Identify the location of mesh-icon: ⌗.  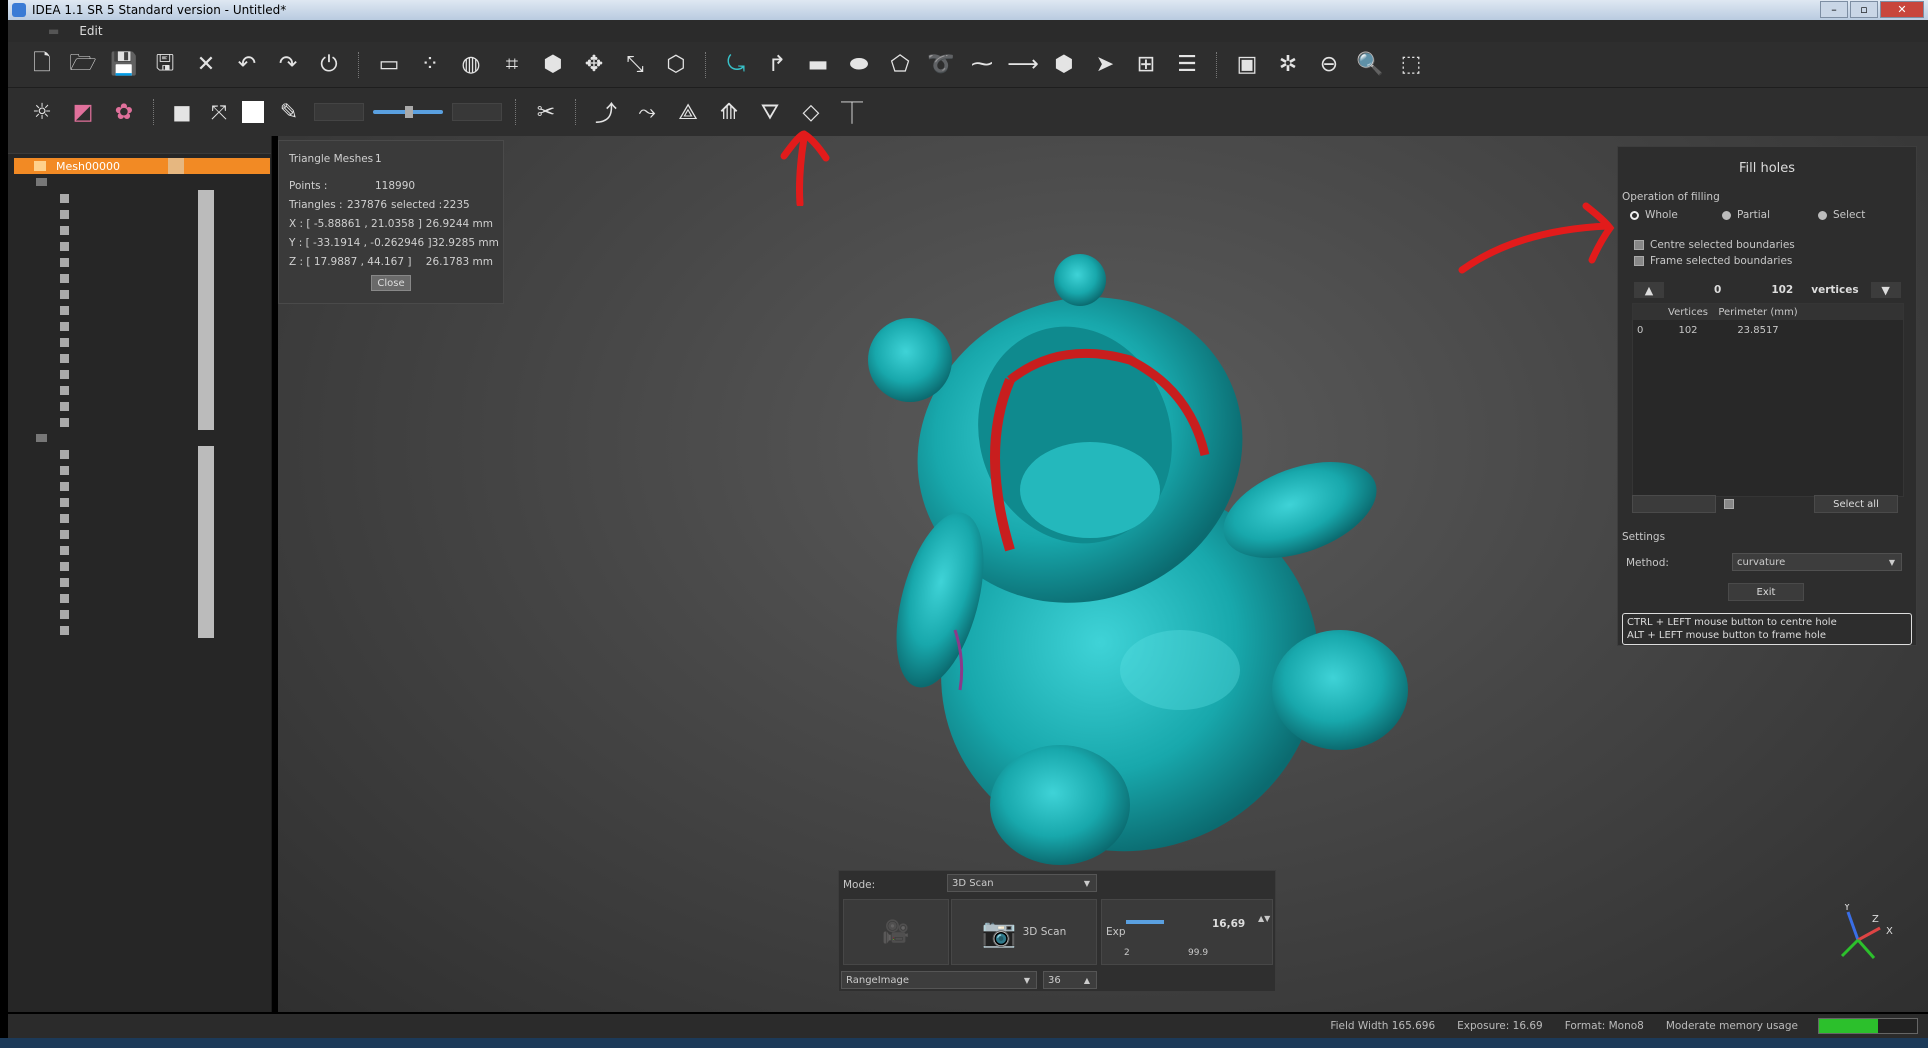
(512, 65).